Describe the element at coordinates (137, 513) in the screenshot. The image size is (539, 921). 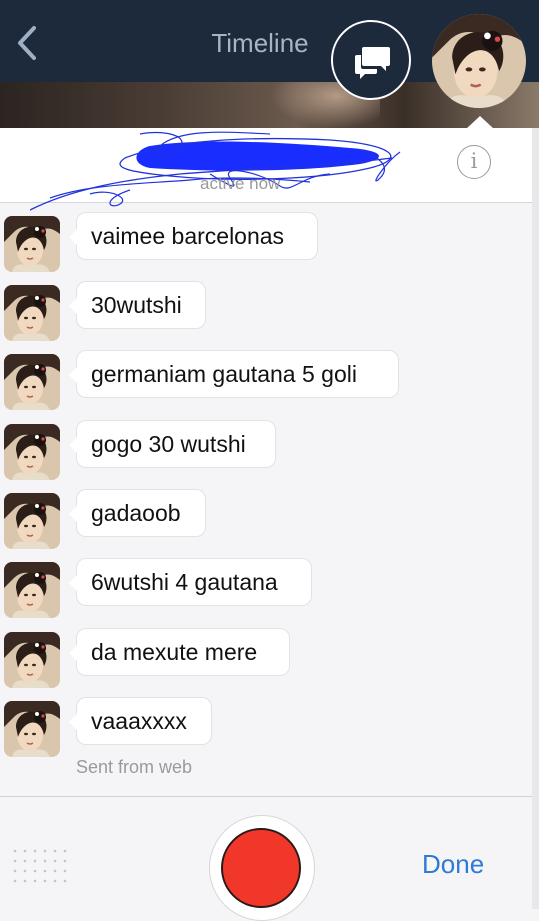
I see `message-bubble: gadaoob` at that location.